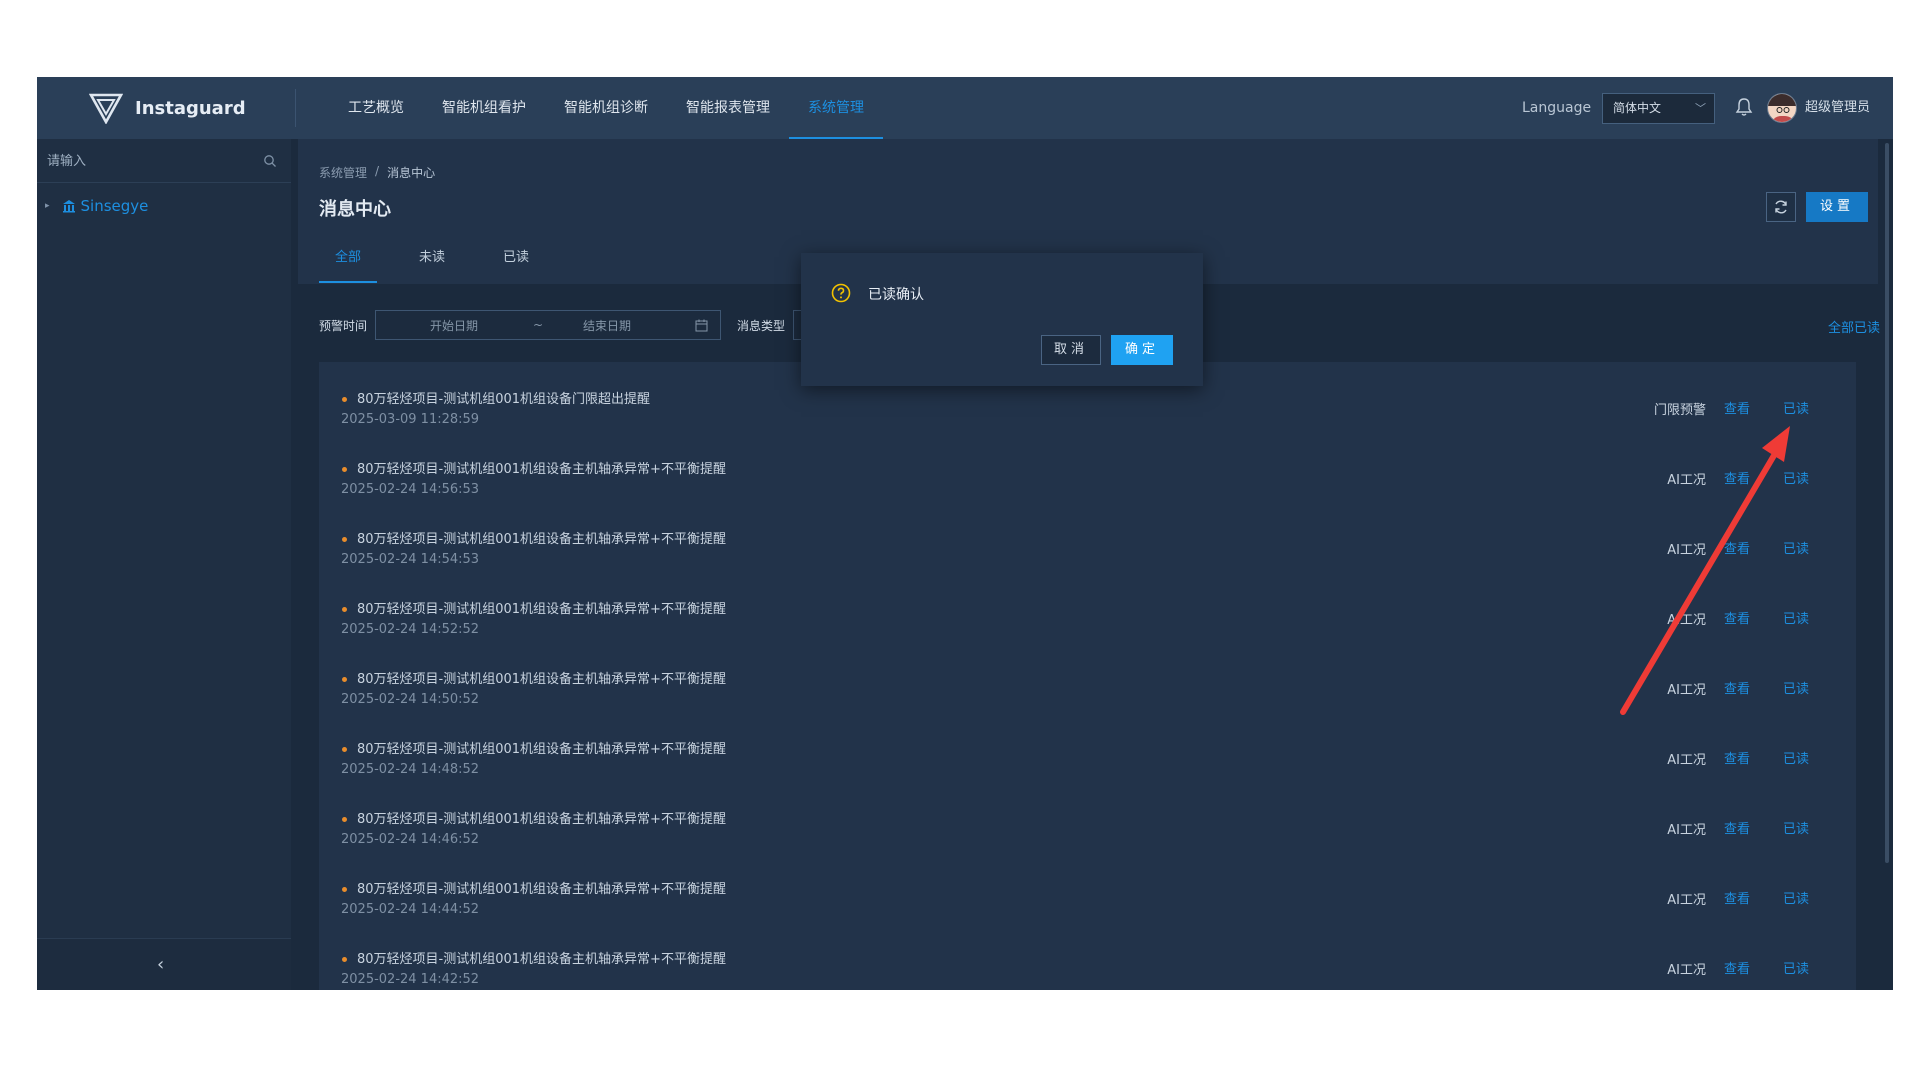 The image size is (1920, 1080). Describe the element at coordinates (343, 172) in the screenshot. I see `breadcrumb-item-system: 系统管理` at that location.